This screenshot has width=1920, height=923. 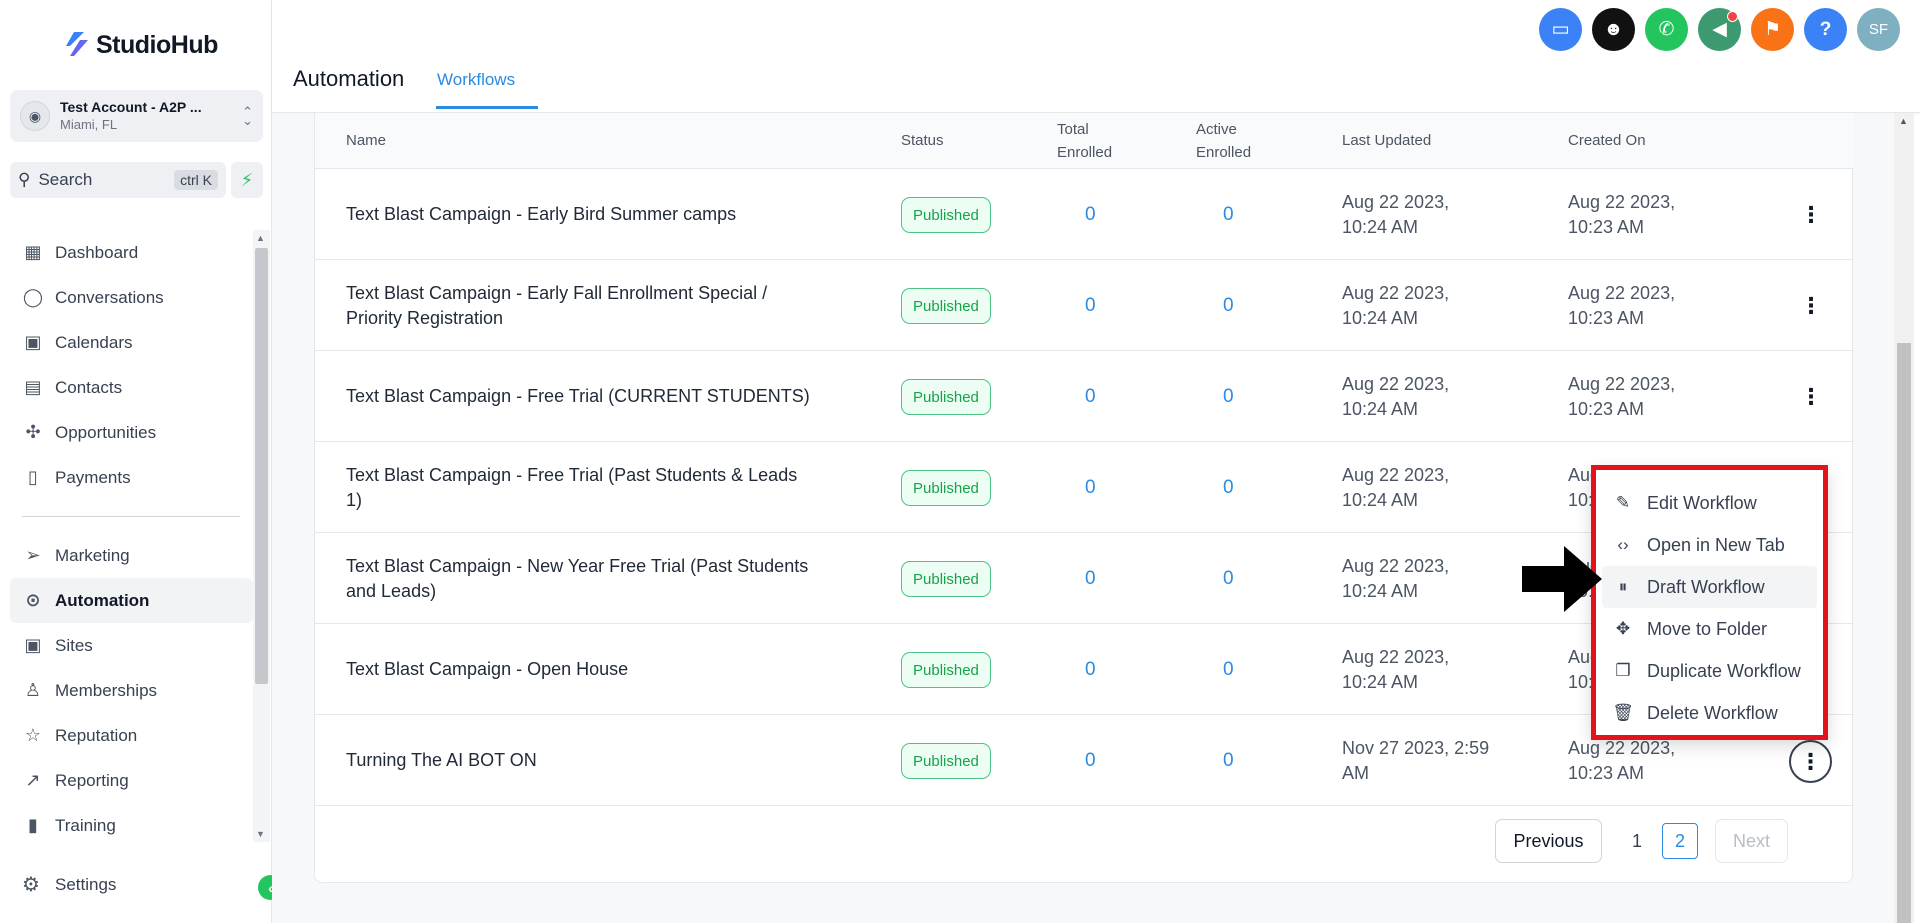 What do you see at coordinates (1416, 760) in the screenshot?
I see `last-updated-value: Nov 27 2023, 2:59 AM` at bounding box center [1416, 760].